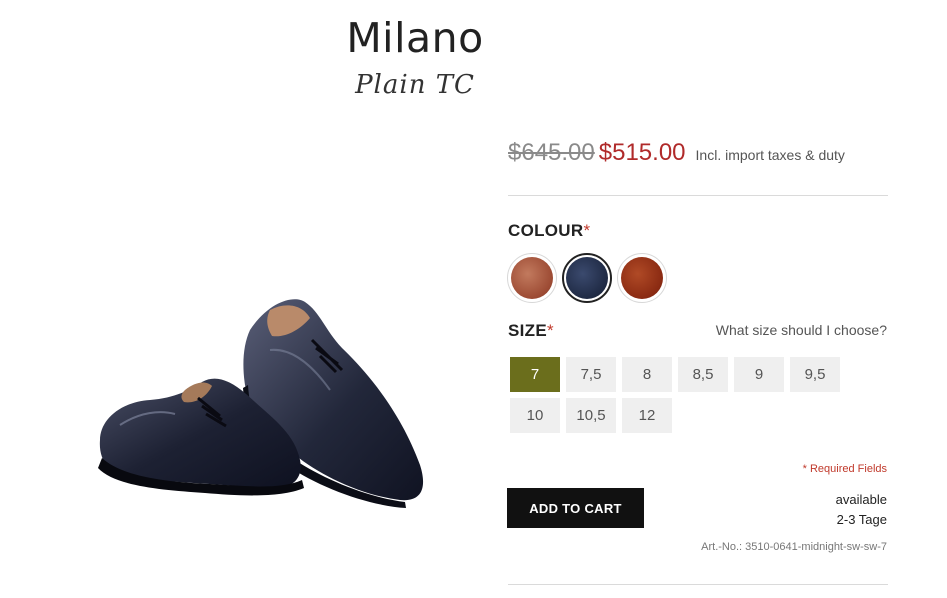 The height and width of the screenshot is (598, 947). Describe the element at coordinates (551, 152) in the screenshot. I see `old-price: $645.00` at that location.